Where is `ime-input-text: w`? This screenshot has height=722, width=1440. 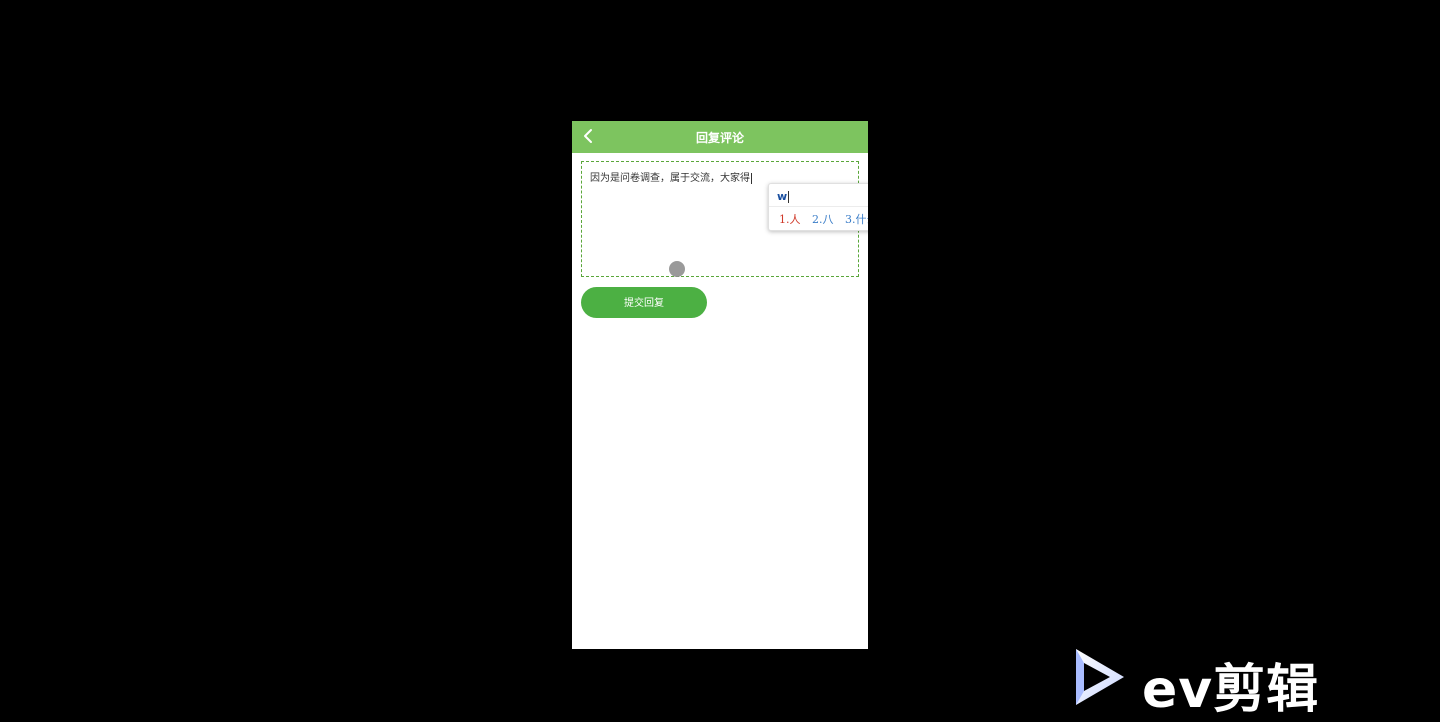
ime-input-text: w is located at coordinates (782, 196).